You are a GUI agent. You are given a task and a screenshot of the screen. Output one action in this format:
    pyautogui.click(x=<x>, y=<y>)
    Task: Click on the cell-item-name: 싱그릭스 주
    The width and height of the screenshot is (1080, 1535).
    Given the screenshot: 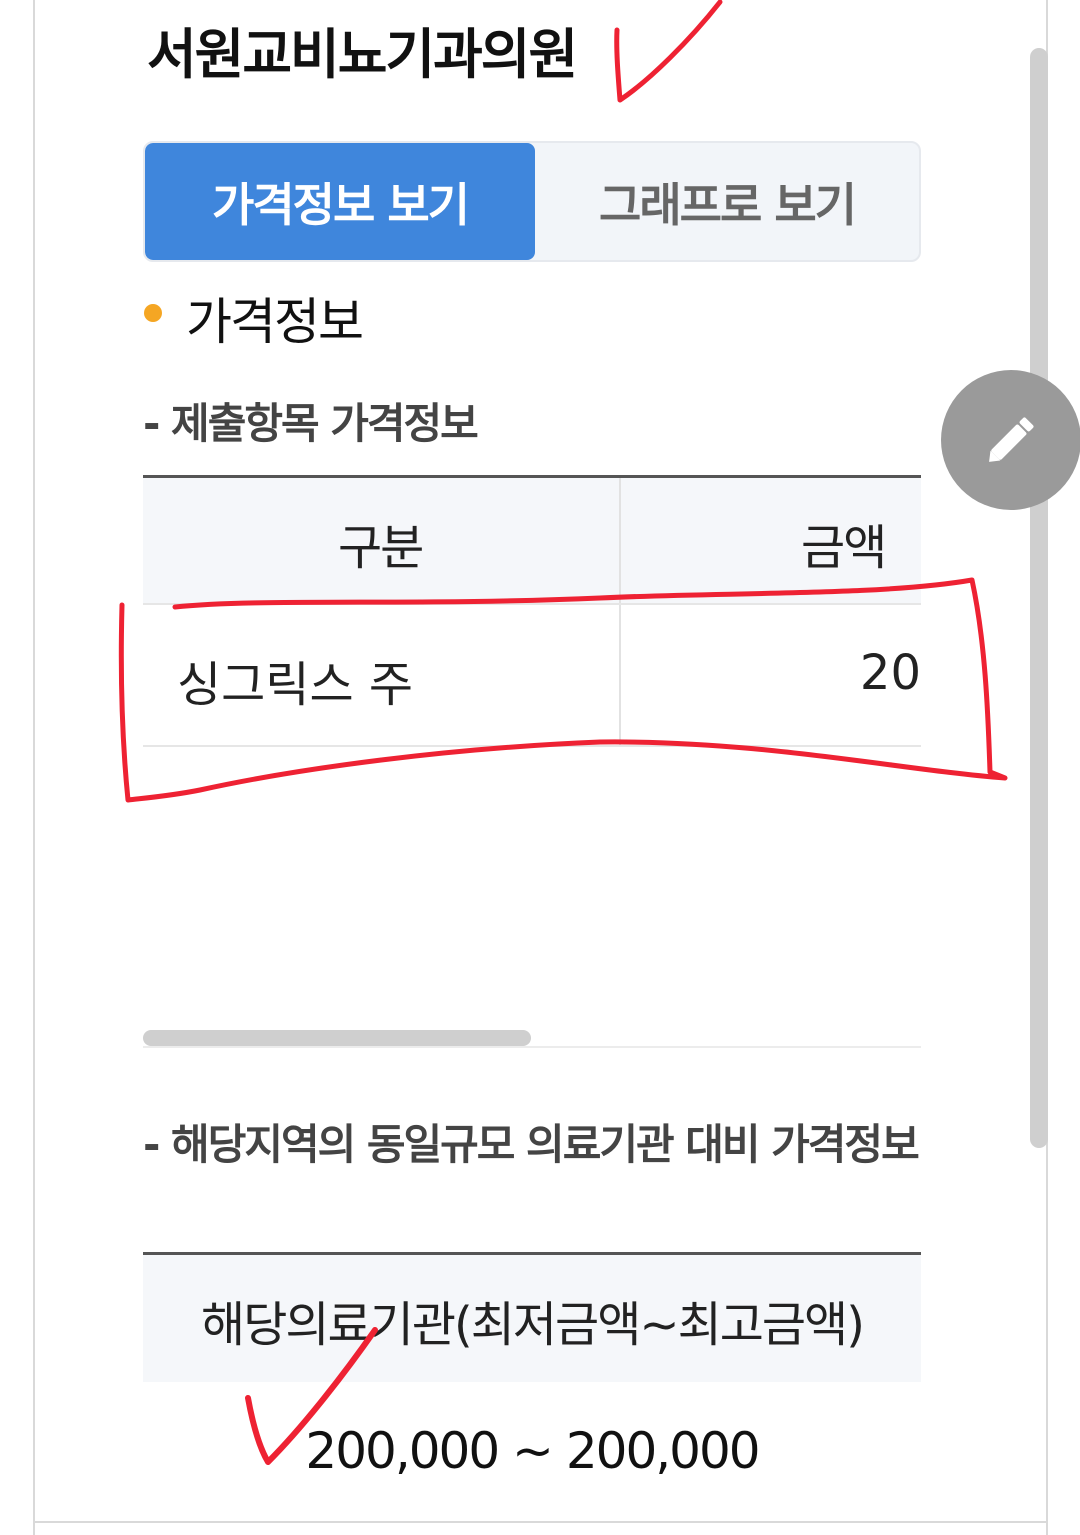 What is the action you would take?
    pyautogui.click(x=295, y=685)
    